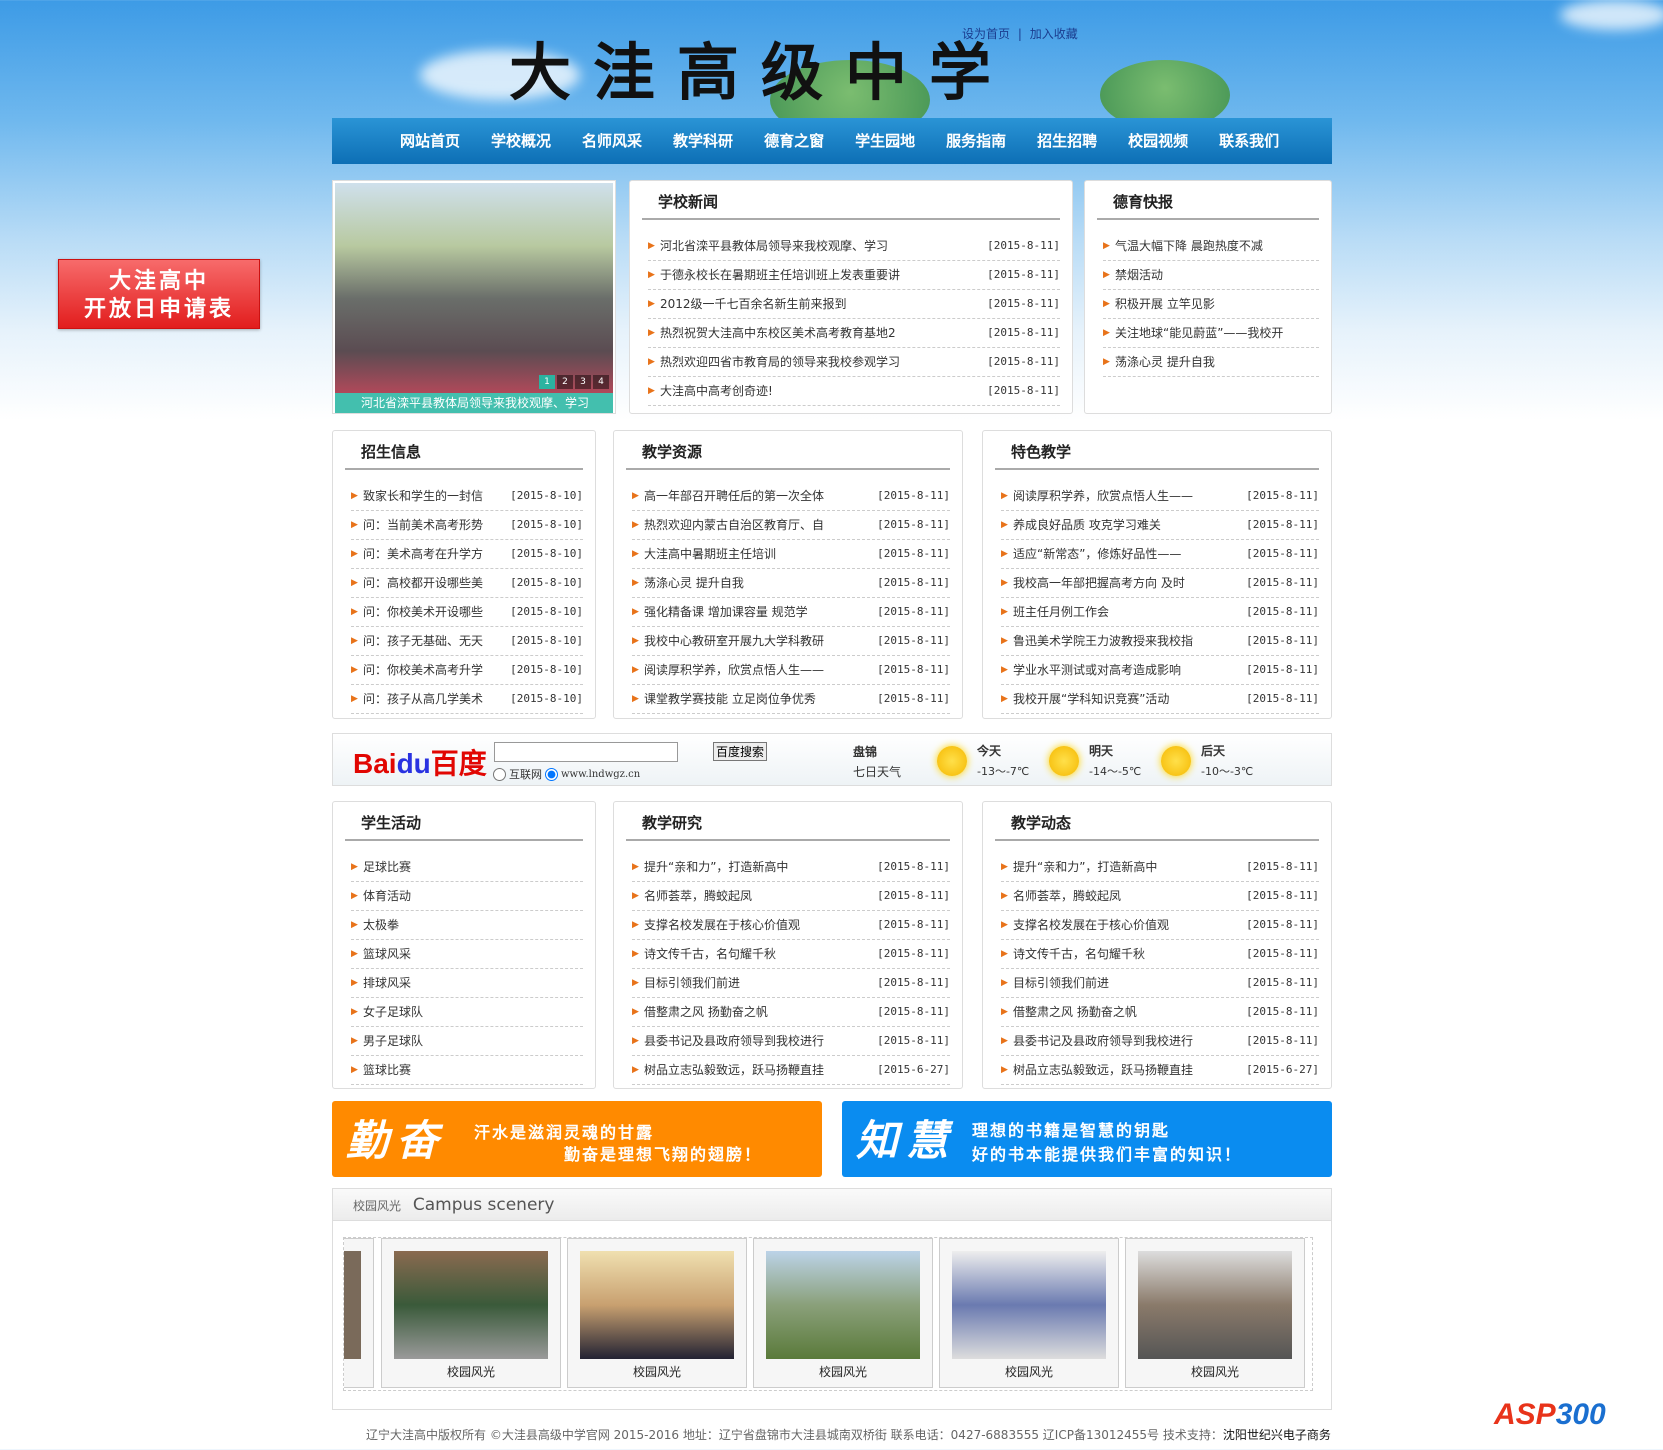 This screenshot has height=1450, width=1663. I want to click on nav-item: 校园视频, so click(1158, 141).